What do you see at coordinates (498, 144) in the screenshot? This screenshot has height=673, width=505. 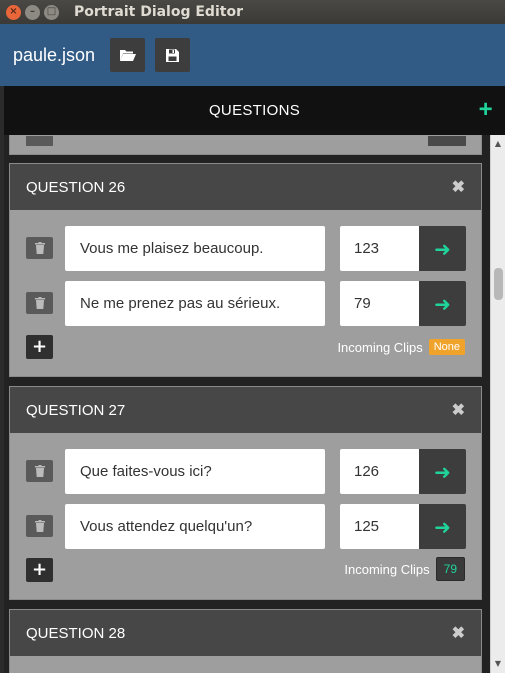 I see `scroll-up-icon: ▲` at bounding box center [498, 144].